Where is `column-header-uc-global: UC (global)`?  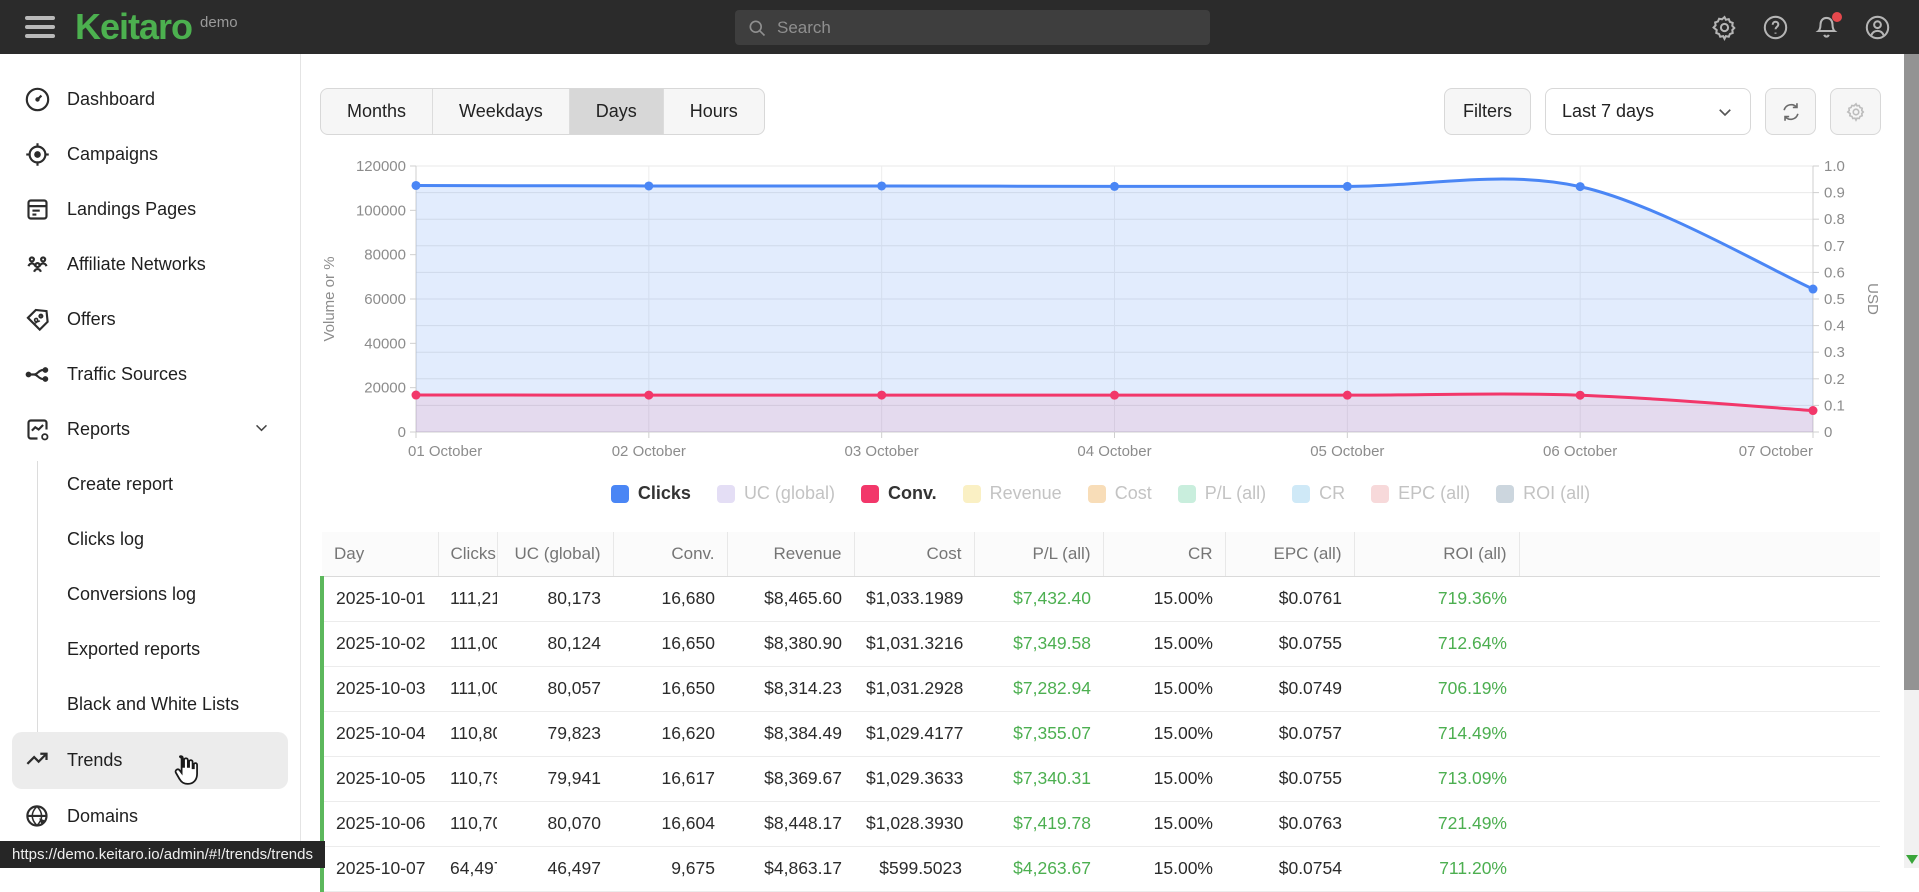
column-header-uc-global: UC (global) is located at coordinates (555, 554).